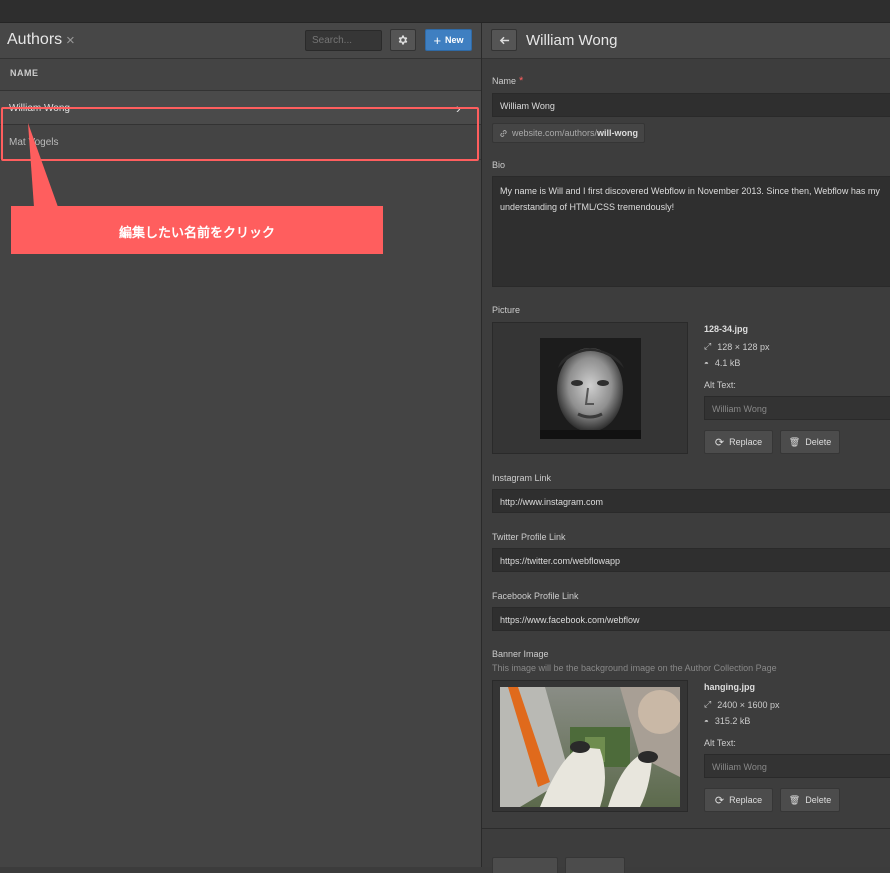 The width and height of the screenshot is (890, 873). I want to click on slug-field: website.com/authors/will-wong, so click(569, 133).